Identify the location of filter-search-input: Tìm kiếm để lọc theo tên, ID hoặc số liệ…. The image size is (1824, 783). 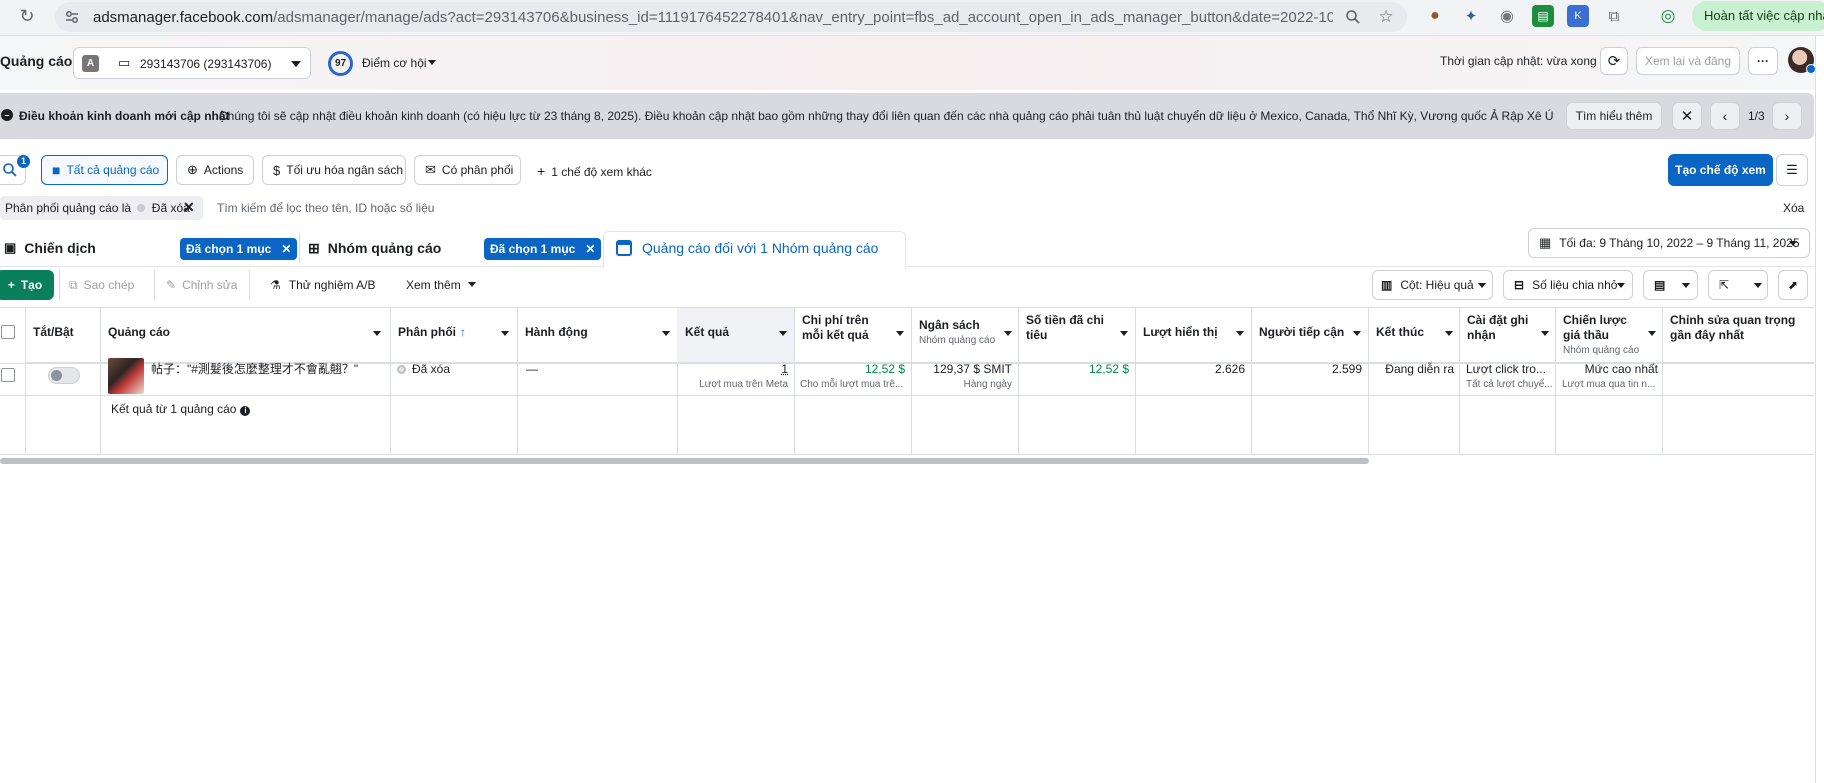
(325, 208).